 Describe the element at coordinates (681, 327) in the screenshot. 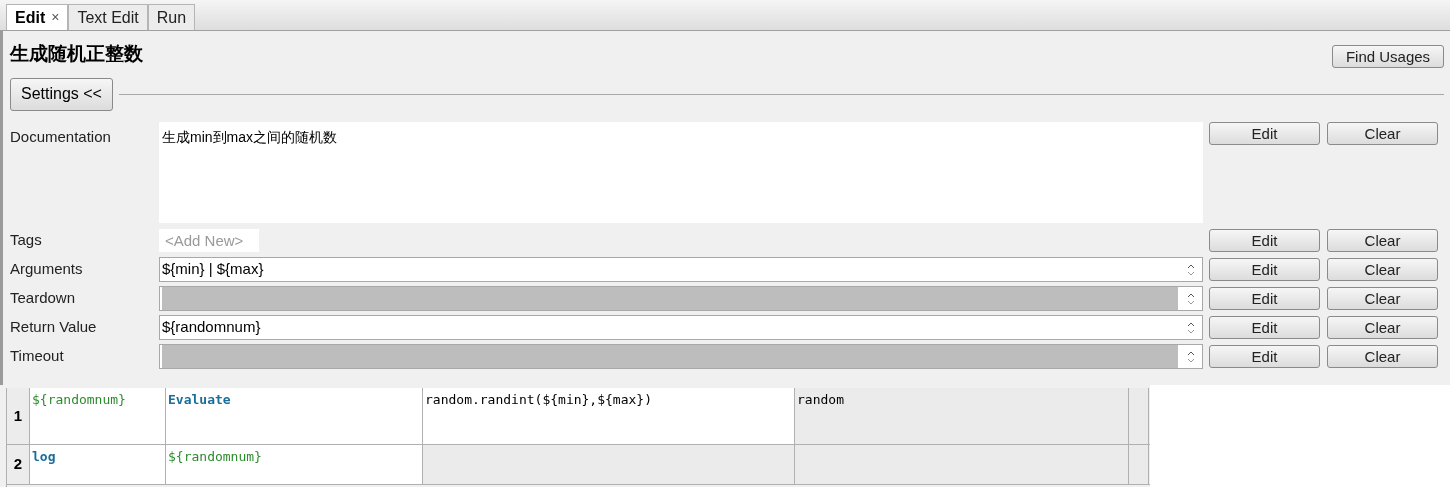

I see `text-field: ${randomnum}` at that location.